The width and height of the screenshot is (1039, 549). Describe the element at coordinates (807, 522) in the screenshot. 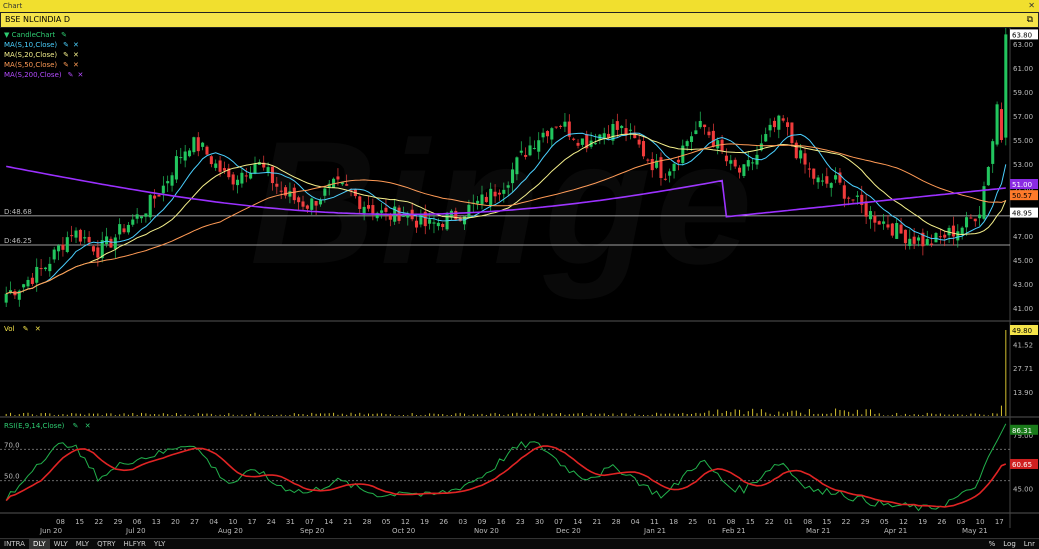

I see `x-day-label: 08` at that location.